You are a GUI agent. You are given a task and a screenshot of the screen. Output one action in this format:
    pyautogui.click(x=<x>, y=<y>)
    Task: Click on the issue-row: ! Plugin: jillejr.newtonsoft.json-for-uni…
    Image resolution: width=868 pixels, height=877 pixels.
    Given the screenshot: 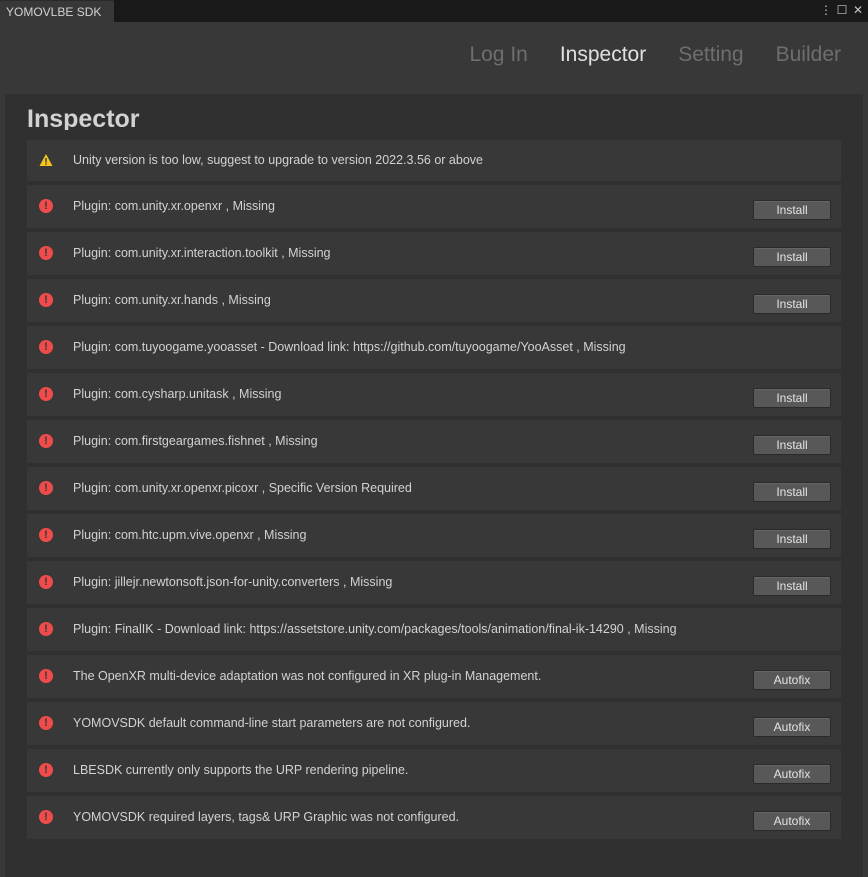 What is the action you would take?
    pyautogui.click(x=434, y=582)
    